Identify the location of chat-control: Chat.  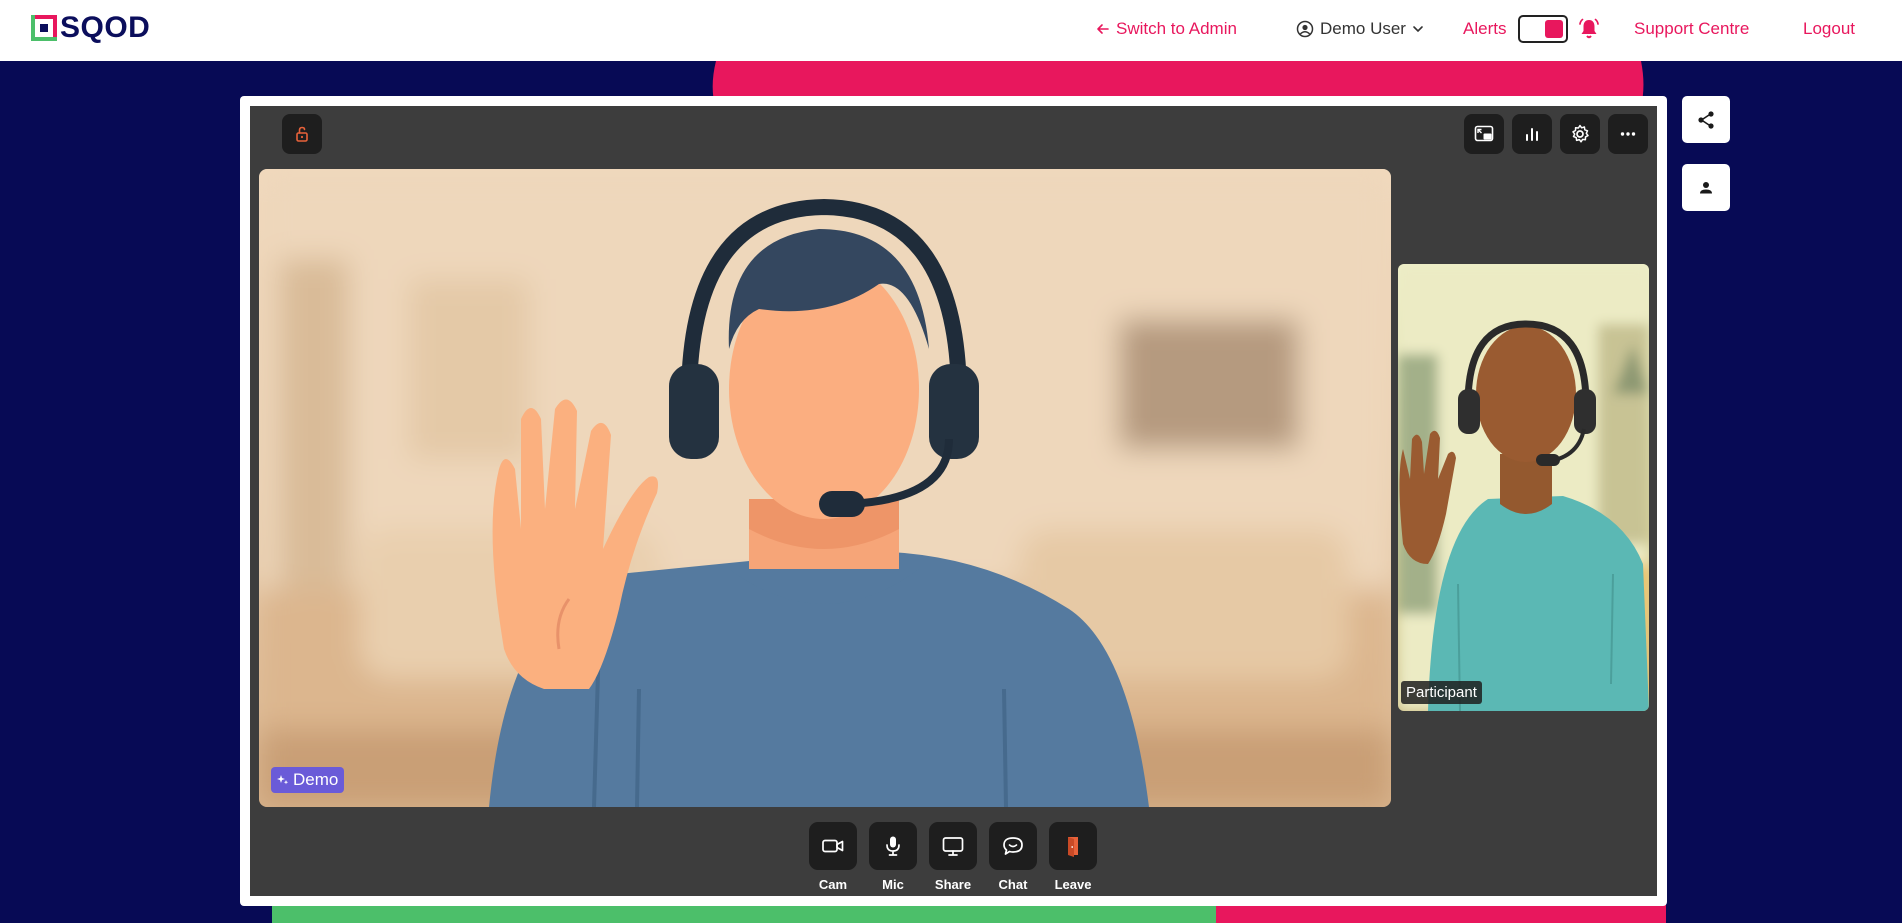
(1013, 857).